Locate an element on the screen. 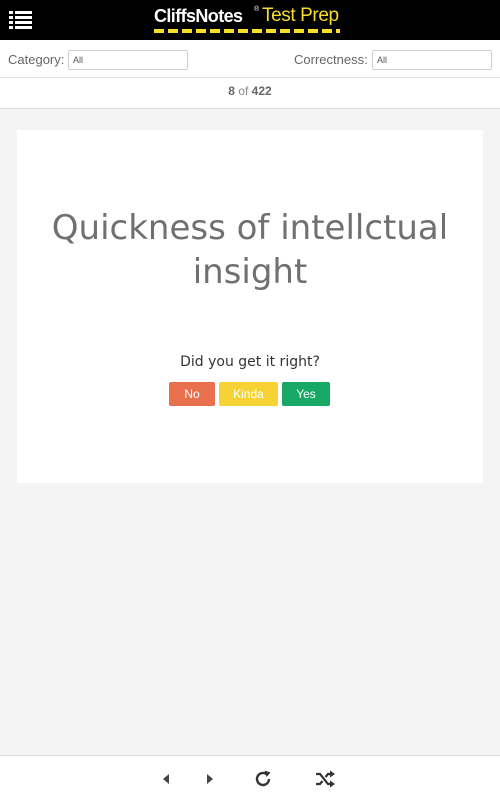 The height and width of the screenshot is (800, 500). logo-subtitle: Test Prep is located at coordinates (300, 15).